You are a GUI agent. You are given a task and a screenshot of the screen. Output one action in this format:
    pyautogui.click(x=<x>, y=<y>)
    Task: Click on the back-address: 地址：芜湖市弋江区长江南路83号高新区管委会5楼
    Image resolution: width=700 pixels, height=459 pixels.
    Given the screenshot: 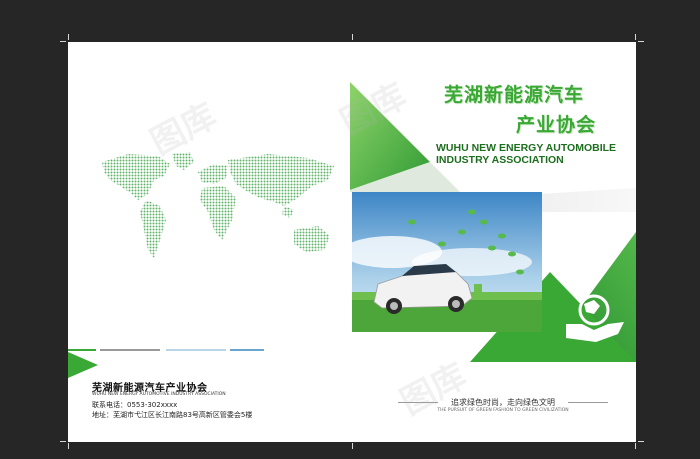 What is the action you would take?
    pyautogui.click(x=172, y=415)
    